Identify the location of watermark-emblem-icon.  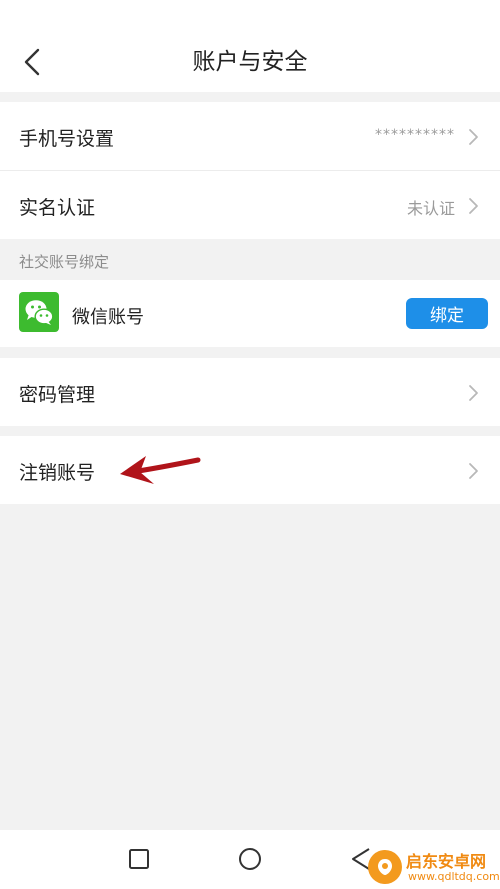
(385, 867).